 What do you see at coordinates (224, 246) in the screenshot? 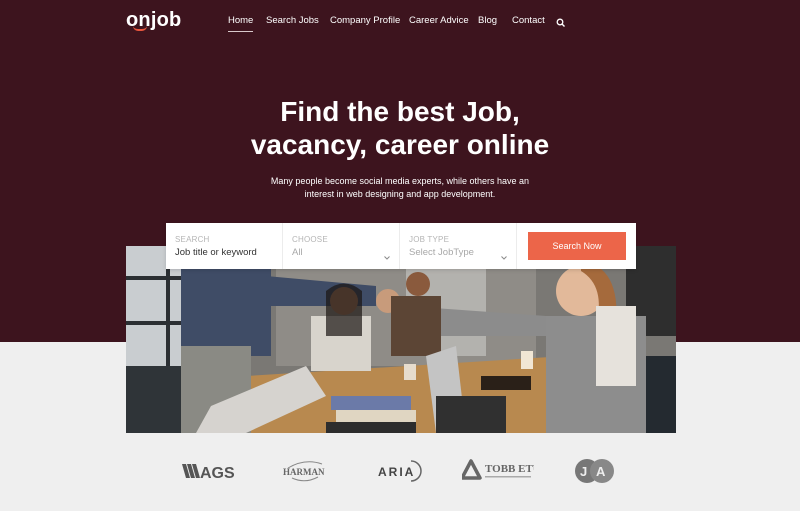
I see `keyword-field: SEARCH Job title or keyword` at bounding box center [224, 246].